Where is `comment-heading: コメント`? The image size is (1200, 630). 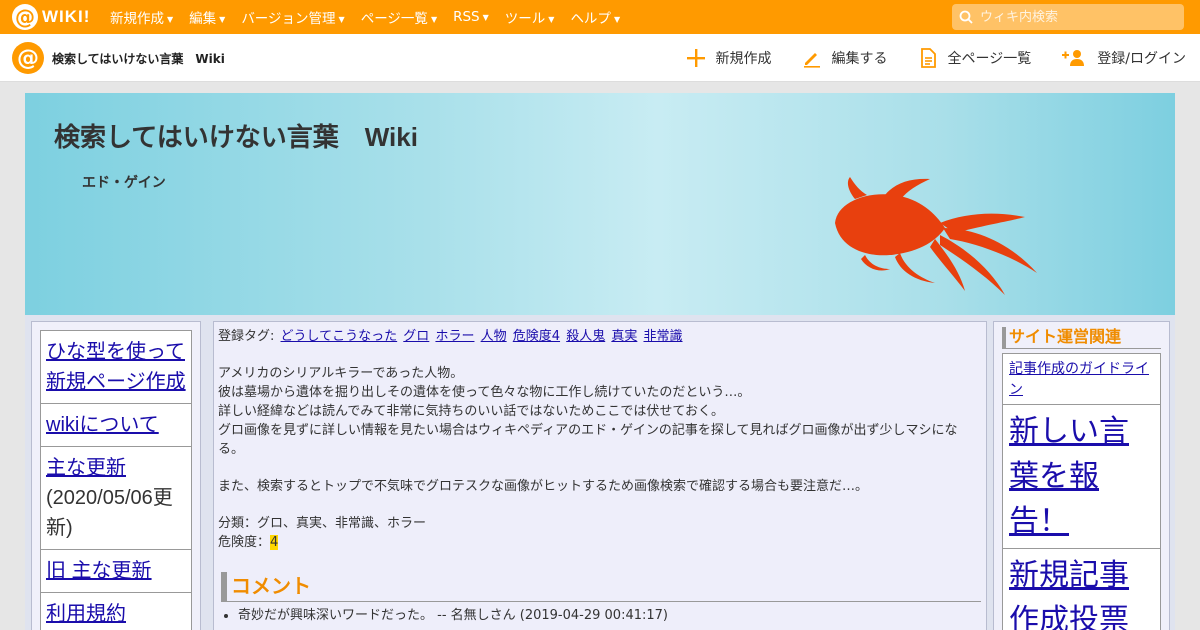 comment-heading: コメント is located at coordinates (601, 587).